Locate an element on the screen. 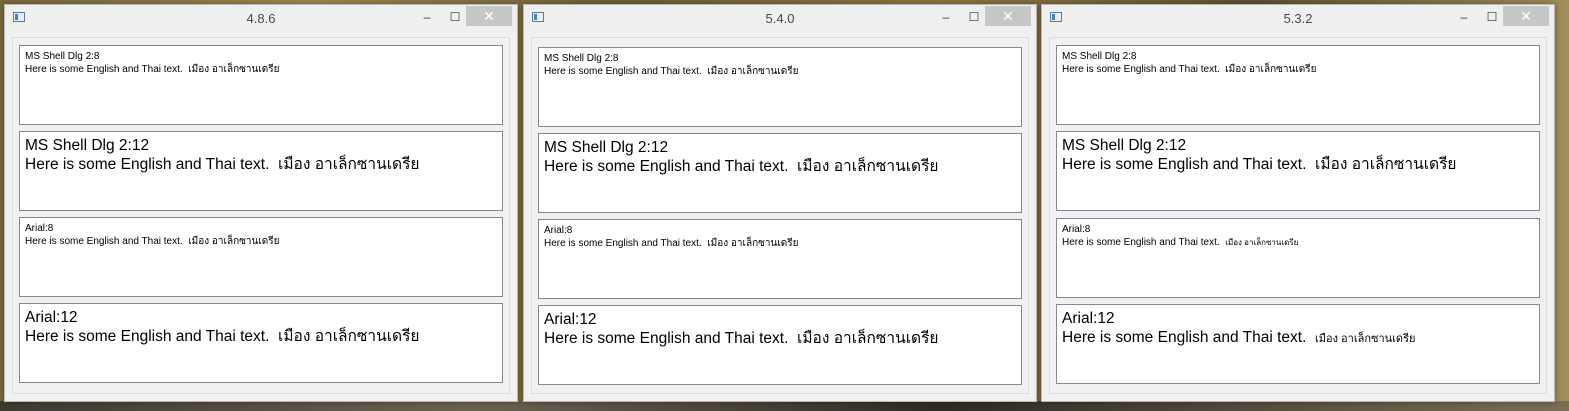  window-title: 5.4.0 is located at coordinates (780, 18).